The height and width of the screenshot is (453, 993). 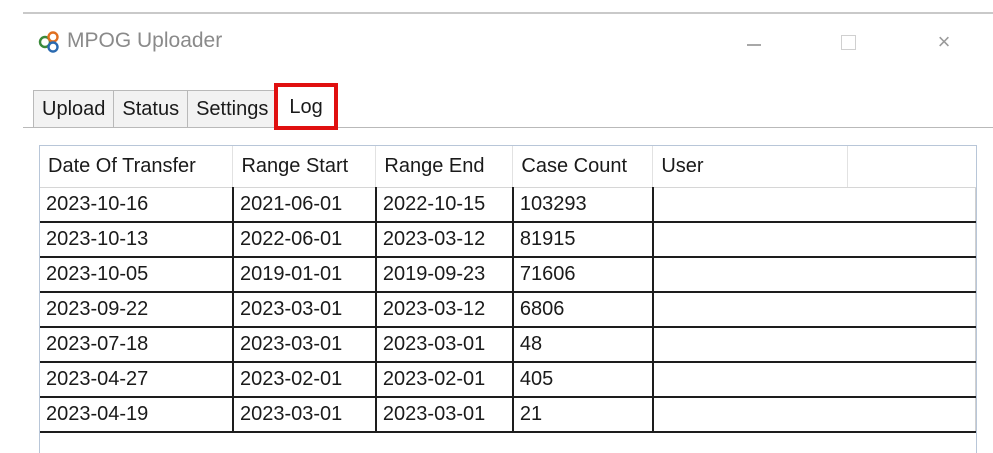 I want to click on cell-case-count: 103293, so click(x=583, y=205).